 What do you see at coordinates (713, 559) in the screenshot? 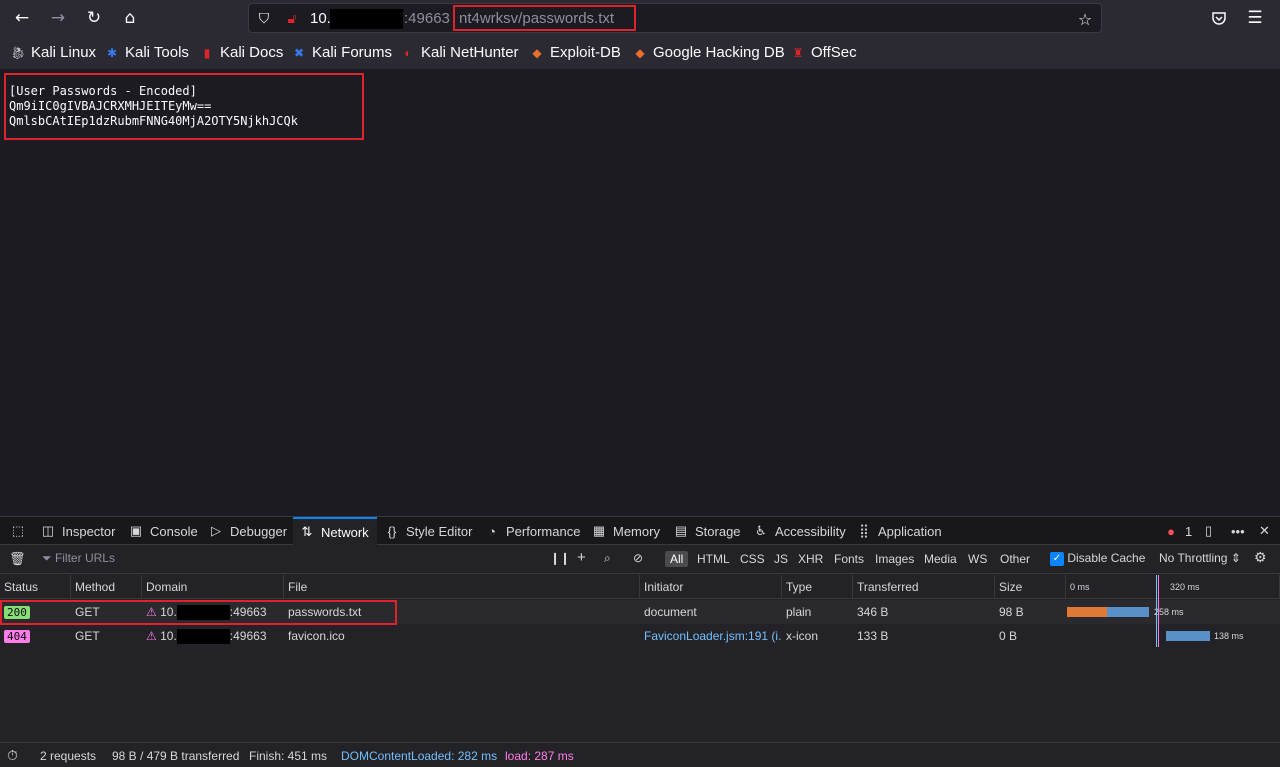
I see `filter-html: HTML` at bounding box center [713, 559].